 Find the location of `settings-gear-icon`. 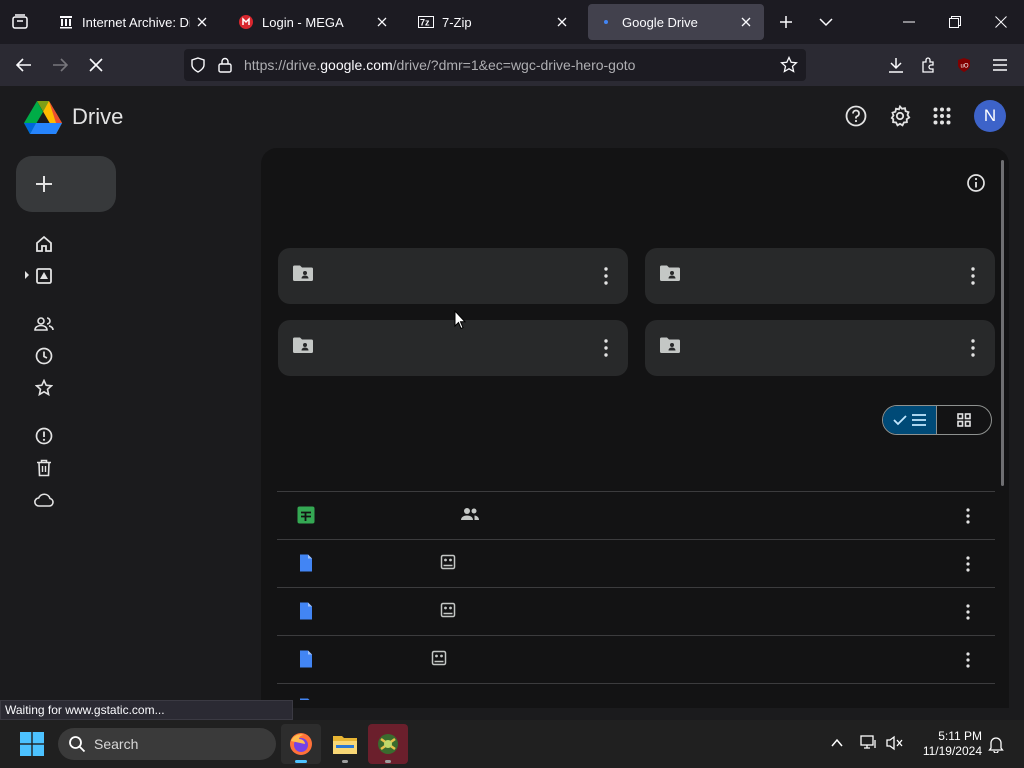

settings-gear-icon is located at coordinates (900, 116).